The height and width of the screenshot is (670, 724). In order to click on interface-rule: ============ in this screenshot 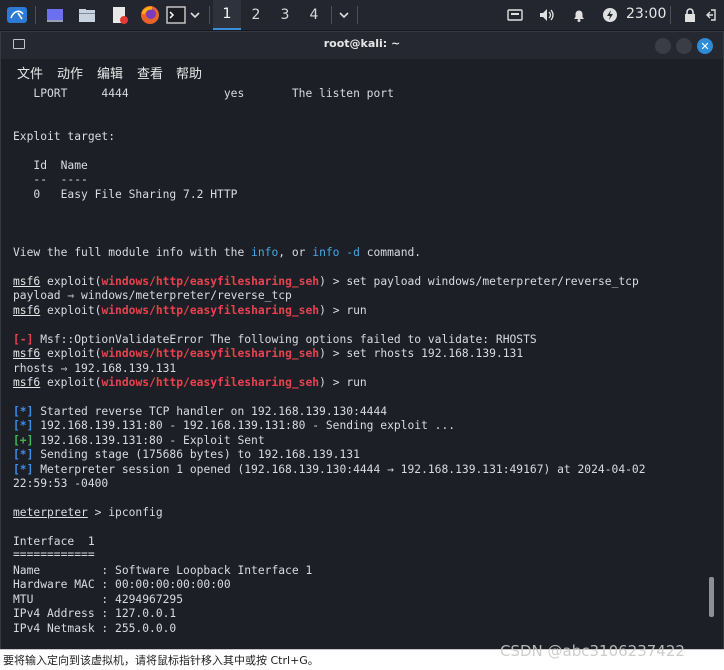, I will do `click(54, 554)`.